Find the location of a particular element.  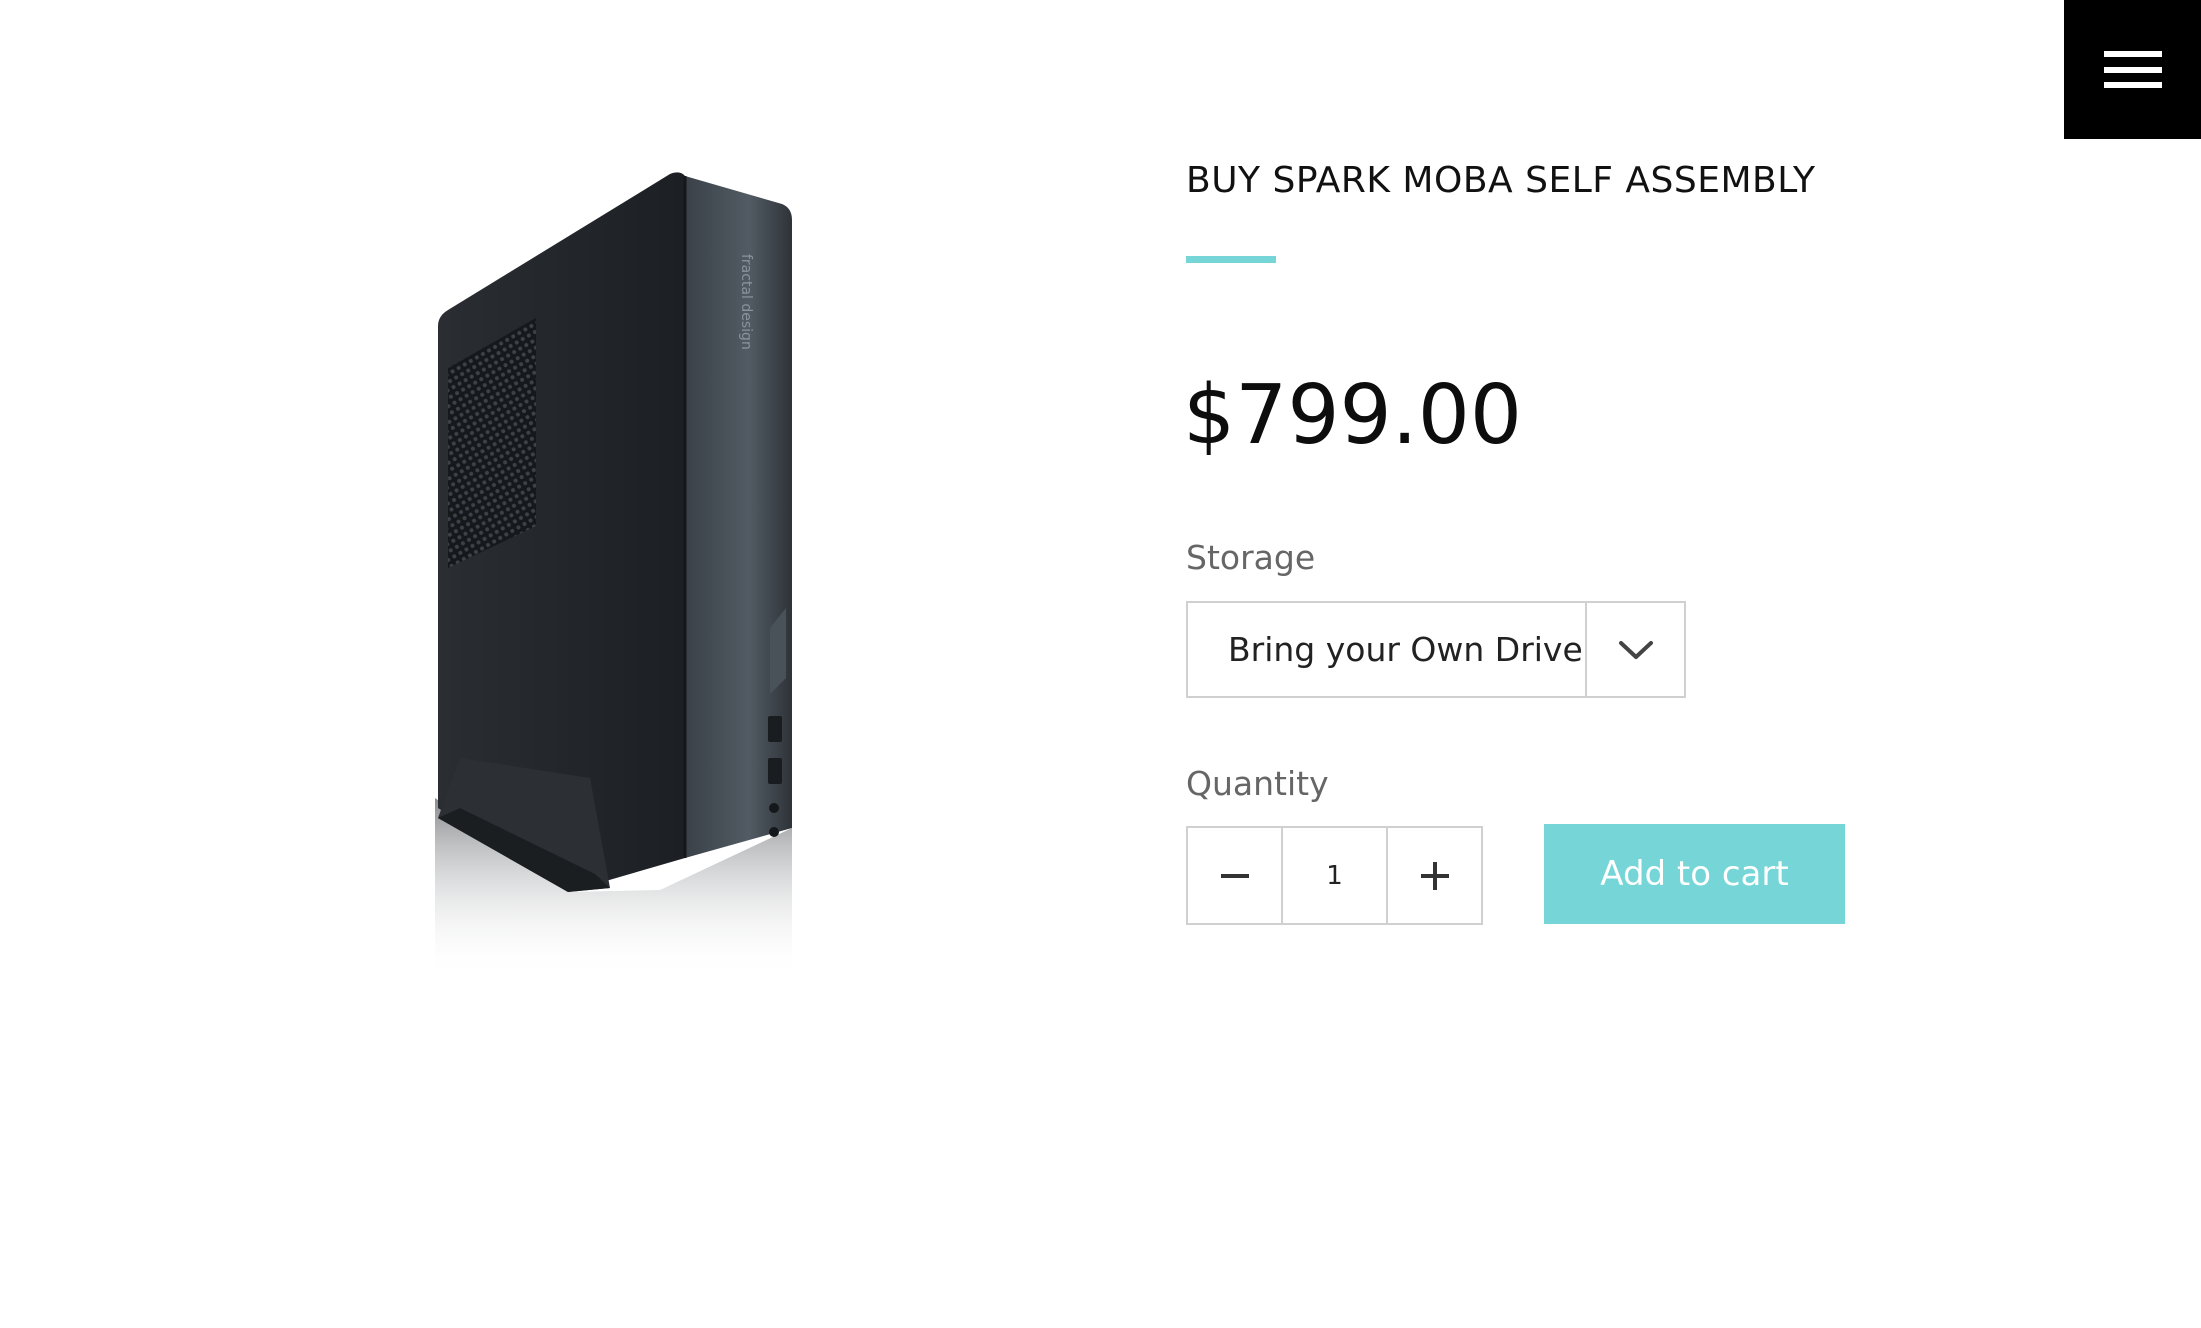

plus-icon is located at coordinates (1434, 875).